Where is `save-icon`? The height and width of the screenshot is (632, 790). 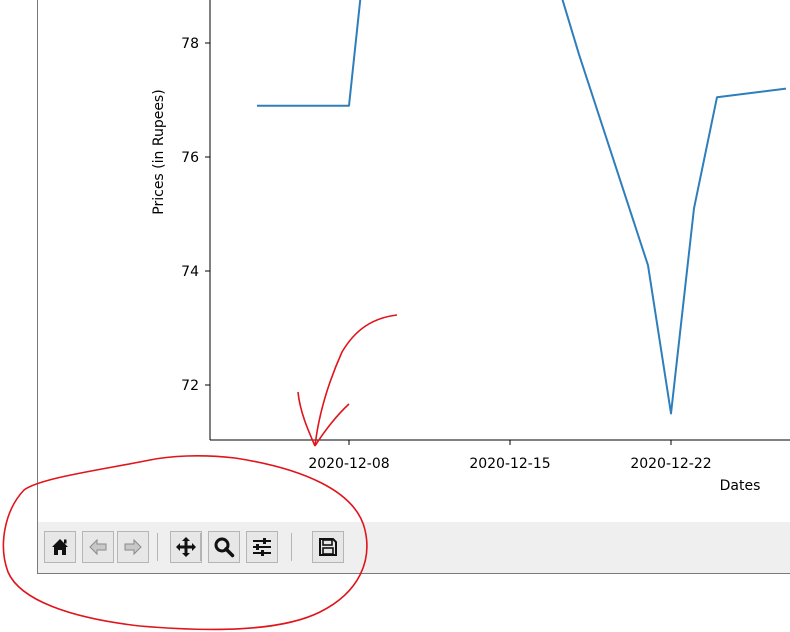
save-icon is located at coordinates (328, 547).